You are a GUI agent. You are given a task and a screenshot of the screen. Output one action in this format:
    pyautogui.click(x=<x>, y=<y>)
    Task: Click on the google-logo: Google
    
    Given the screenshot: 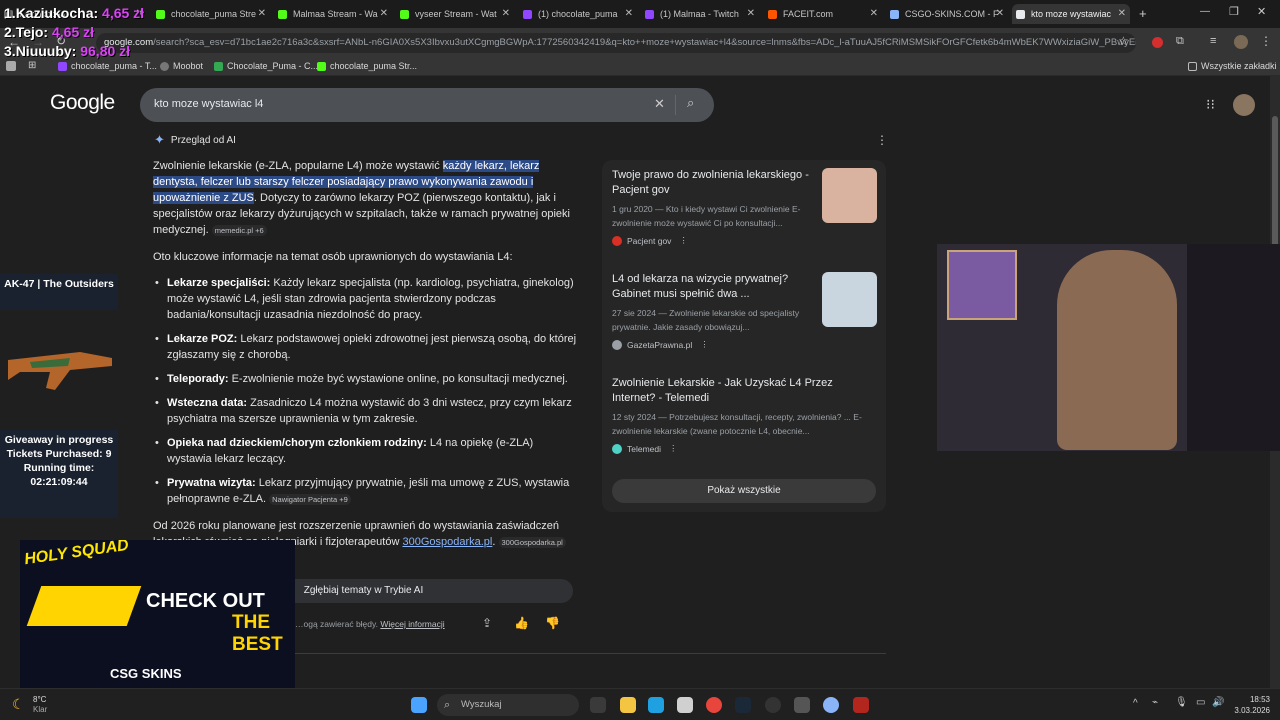 What is the action you would take?
    pyautogui.click(x=82, y=103)
    